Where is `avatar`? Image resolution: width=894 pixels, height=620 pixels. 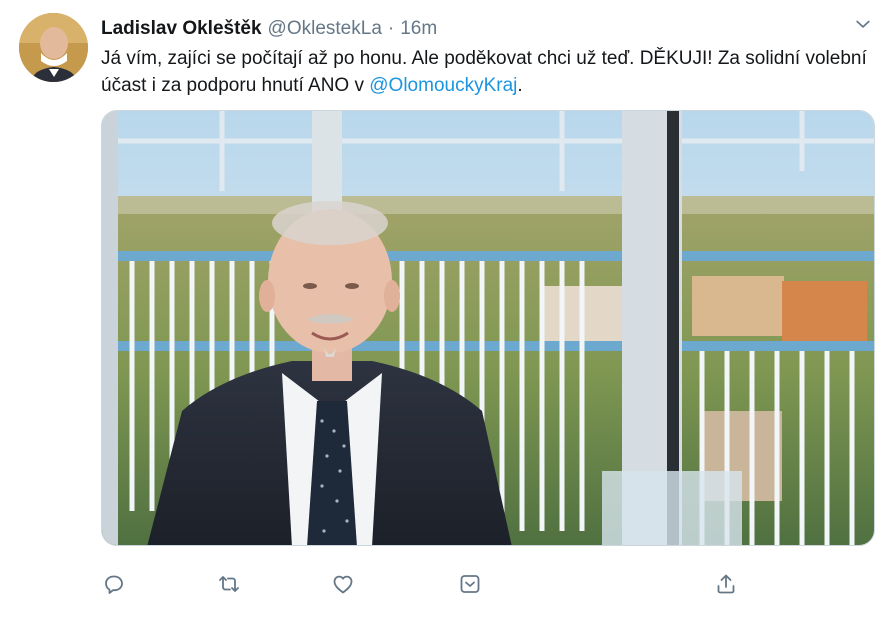 avatar is located at coordinates (53, 47).